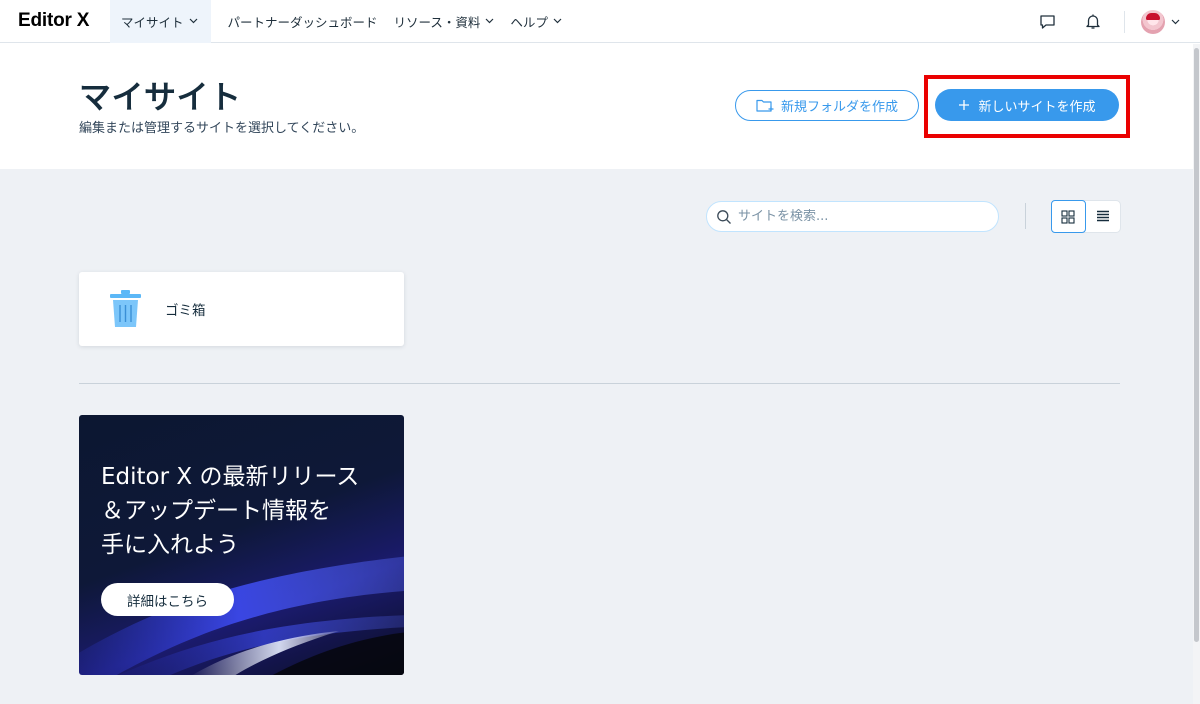 The image size is (1200, 704). Describe the element at coordinates (1196, 345) in the screenshot. I see `scrollbar-thumb` at that location.